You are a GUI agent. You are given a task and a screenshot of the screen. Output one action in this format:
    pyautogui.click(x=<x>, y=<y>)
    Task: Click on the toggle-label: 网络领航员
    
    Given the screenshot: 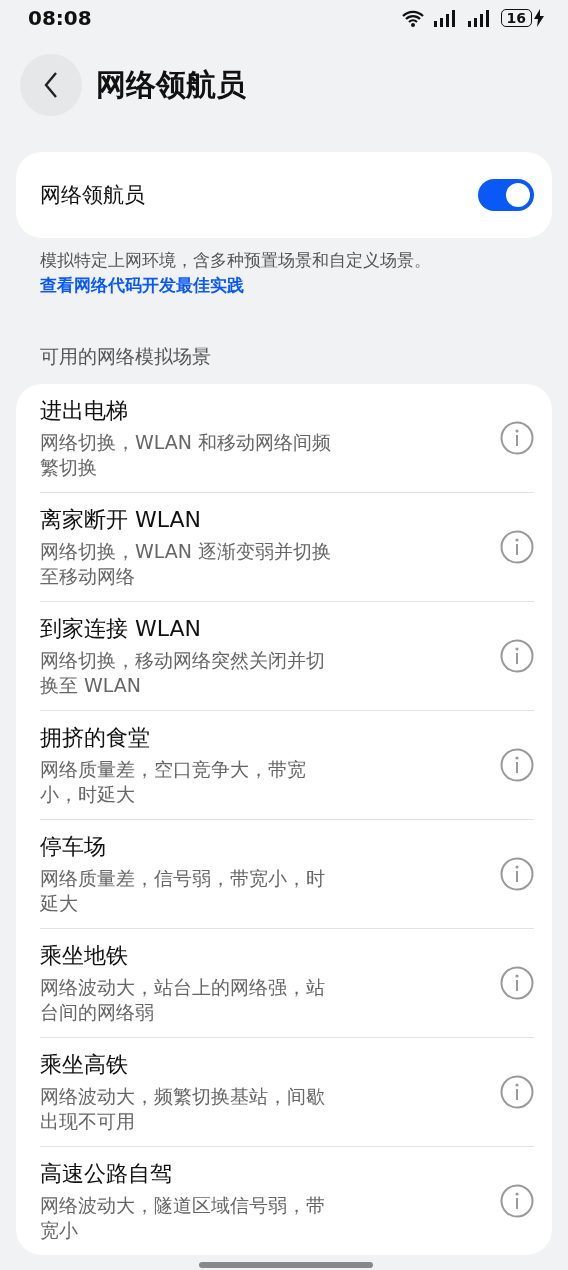 What is the action you would take?
    pyautogui.click(x=92, y=195)
    